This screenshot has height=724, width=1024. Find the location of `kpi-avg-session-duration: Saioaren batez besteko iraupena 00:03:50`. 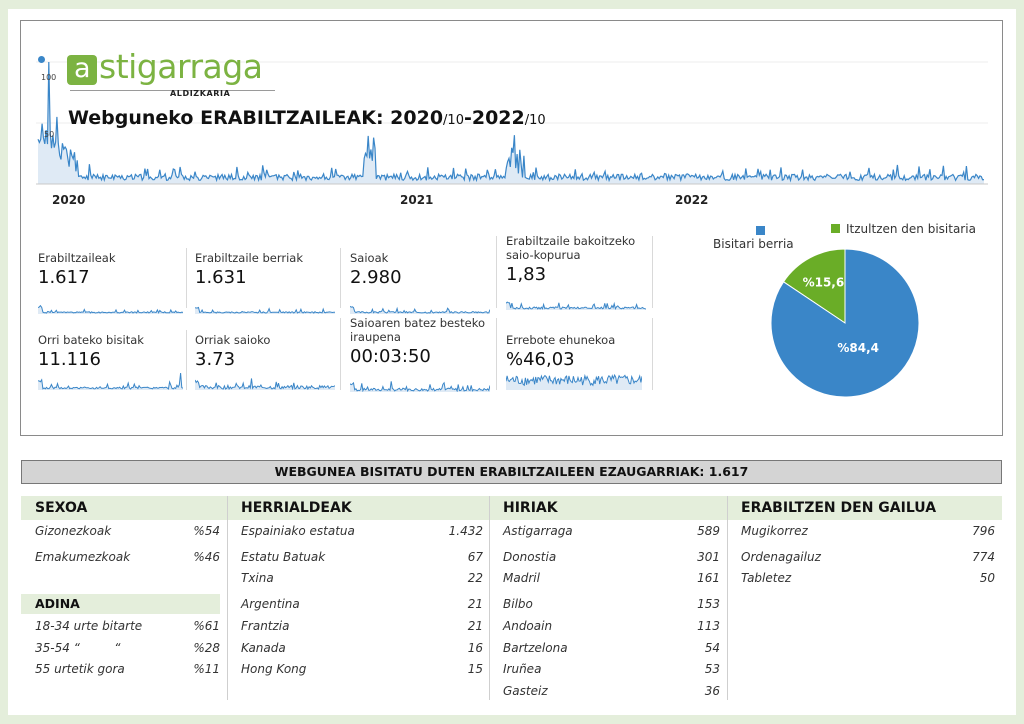

kpi-avg-session-duration: Saioaren batez besteko iraupena 00:03:50 is located at coordinates (422, 354).